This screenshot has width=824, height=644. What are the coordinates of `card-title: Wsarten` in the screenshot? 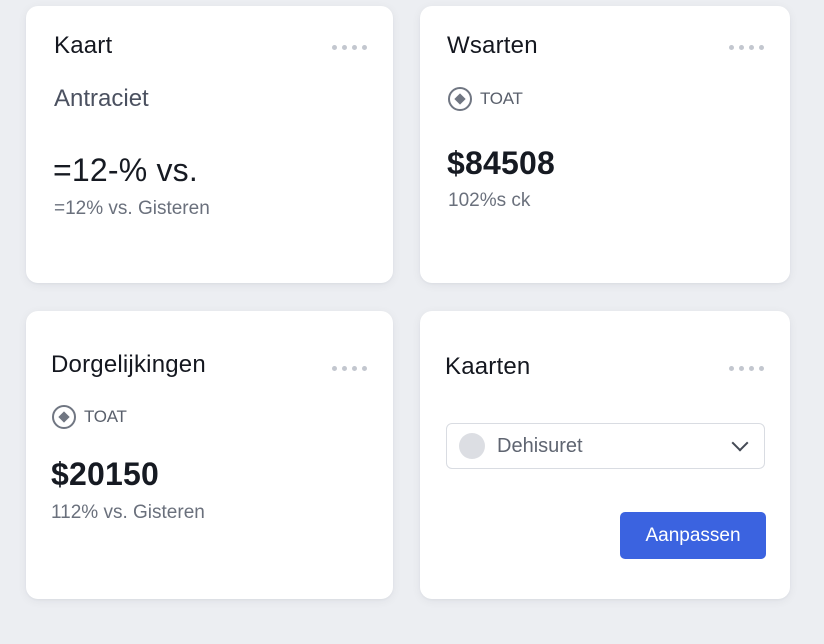 It's located at (492, 45).